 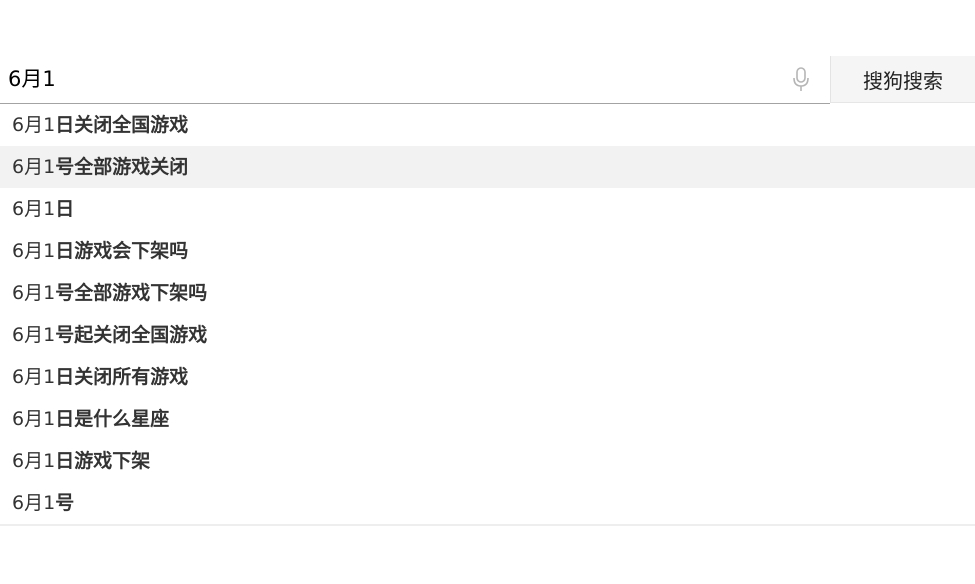 What do you see at coordinates (487, 167) in the screenshot?
I see `suggestion-item-highlighted: 6月1号全部游戏关闭` at bounding box center [487, 167].